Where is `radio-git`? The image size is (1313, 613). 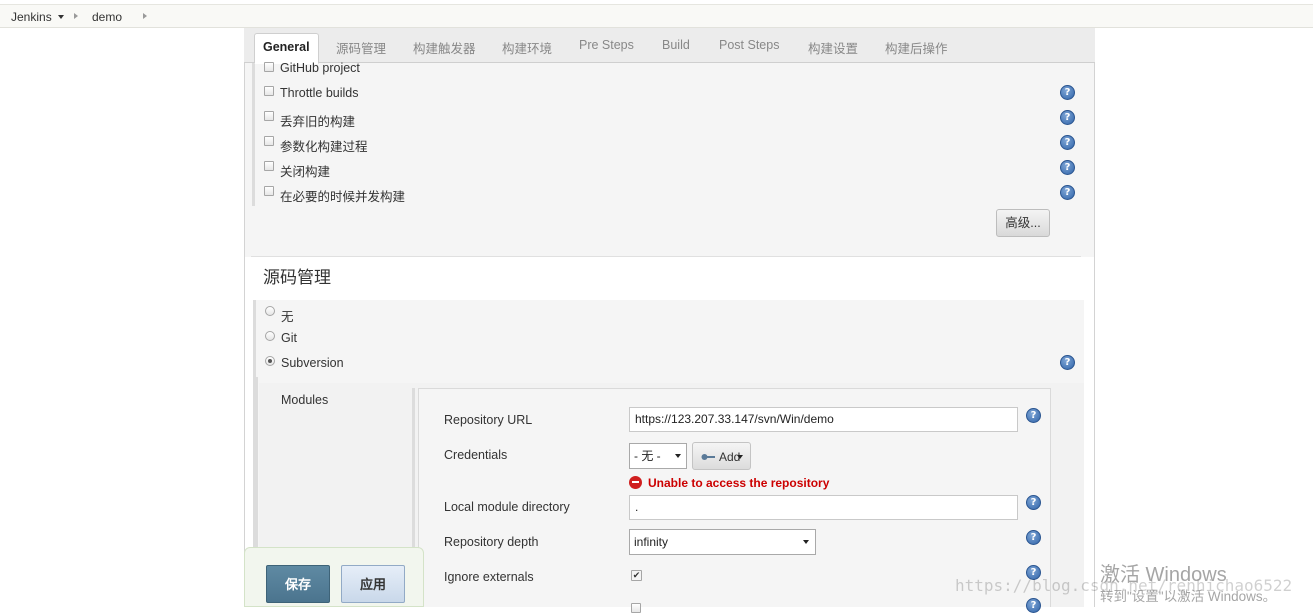
radio-git is located at coordinates (270, 336).